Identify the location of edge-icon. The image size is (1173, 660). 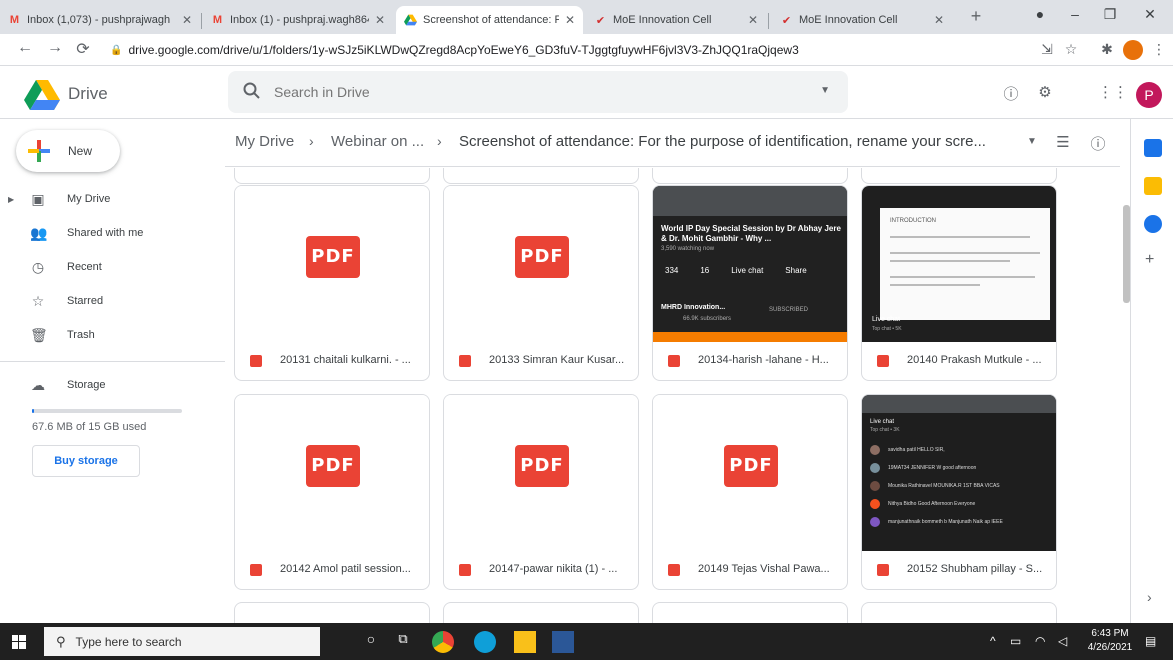
(485, 642).